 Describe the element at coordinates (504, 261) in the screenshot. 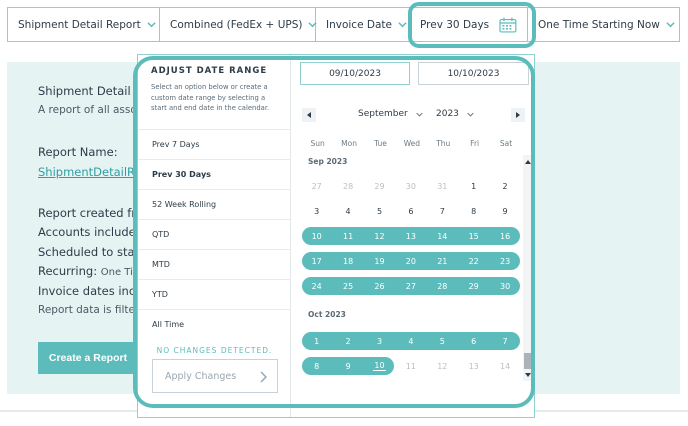

I see `calendar-day: 23` at that location.